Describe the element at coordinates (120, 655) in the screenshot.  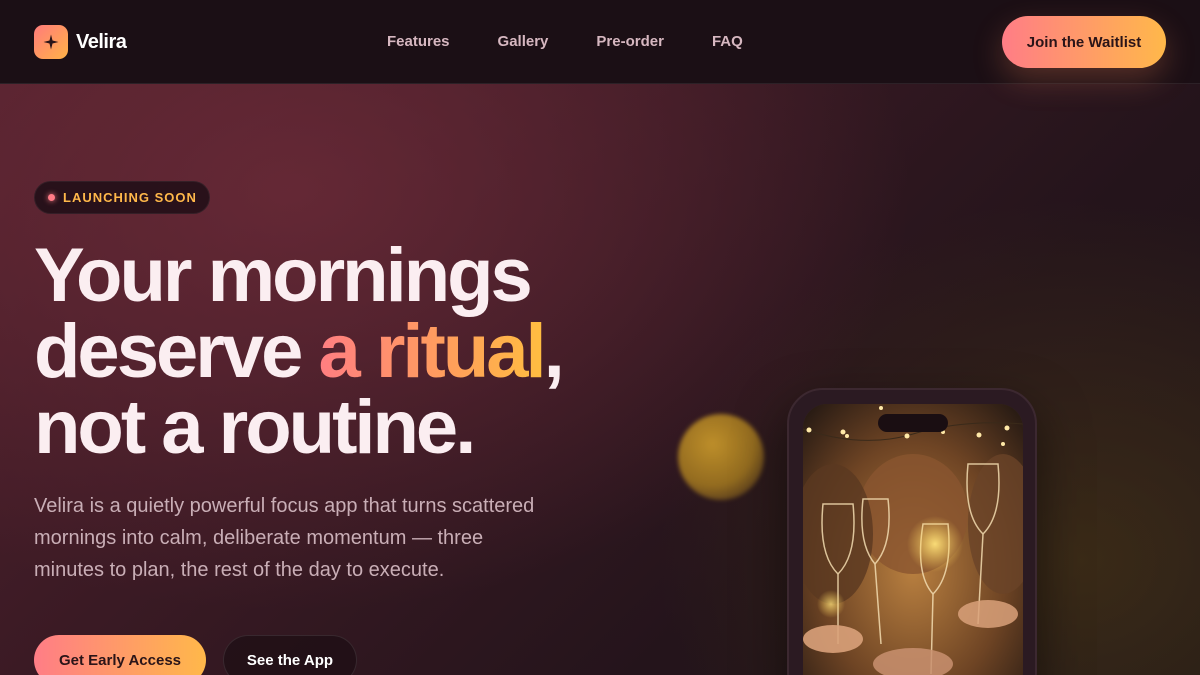
I see `get-early-access-button: Get Early Access` at that location.